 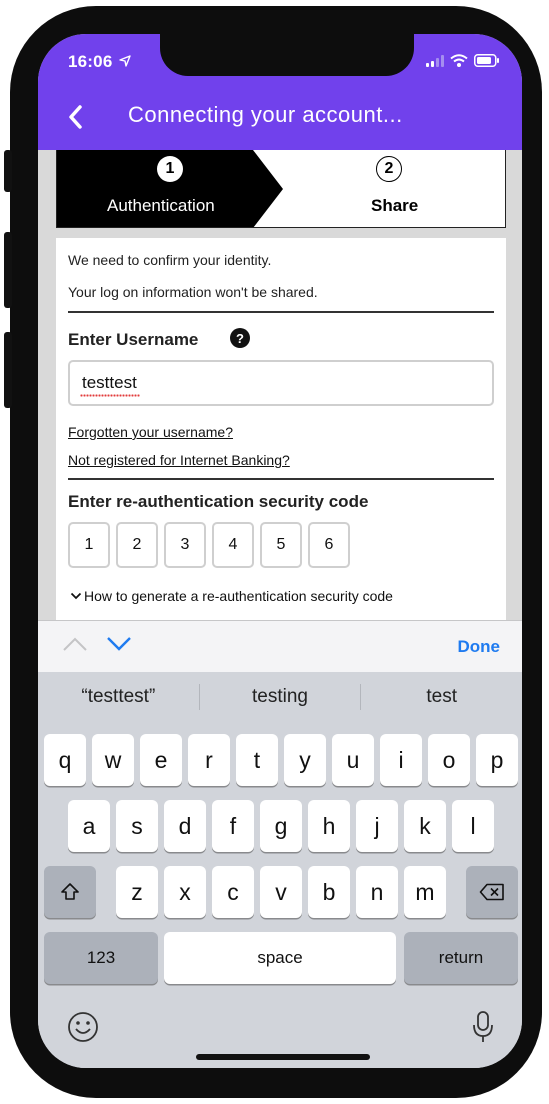 What do you see at coordinates (161, 205) in the screenshot?
I see `step-1-label: Authentication` at bounding box center [161, 205].